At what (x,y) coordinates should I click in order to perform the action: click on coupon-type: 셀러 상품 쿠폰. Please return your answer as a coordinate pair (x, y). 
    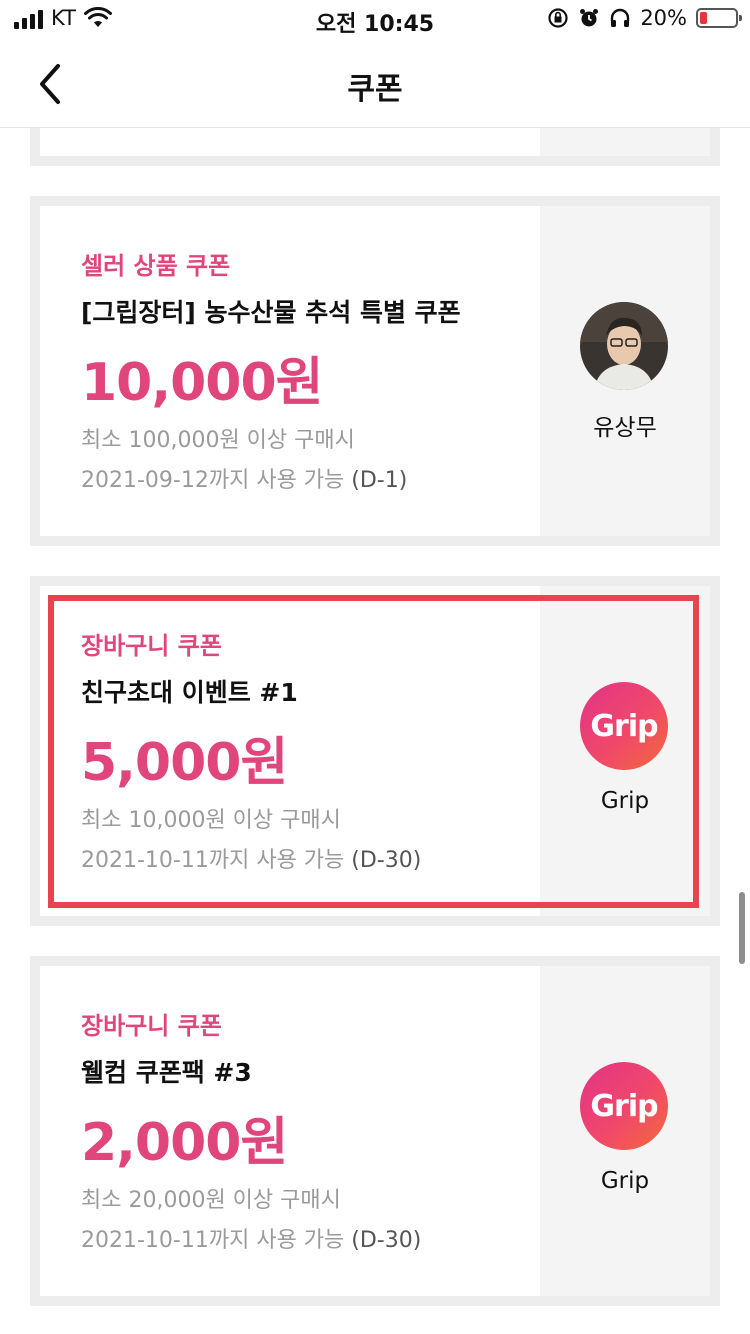
    Looking at the image, I should click on (156, 266).